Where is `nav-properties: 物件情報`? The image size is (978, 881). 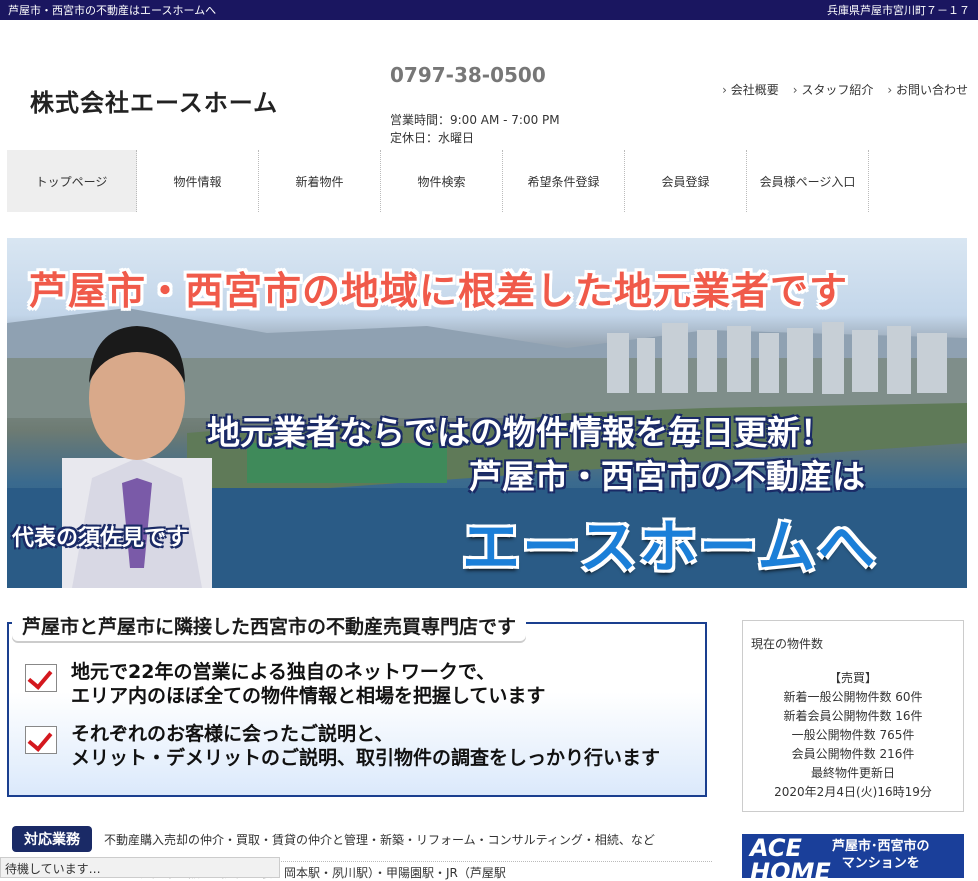
nav-properties: 物件情報 is located at coordinates (198, 181).